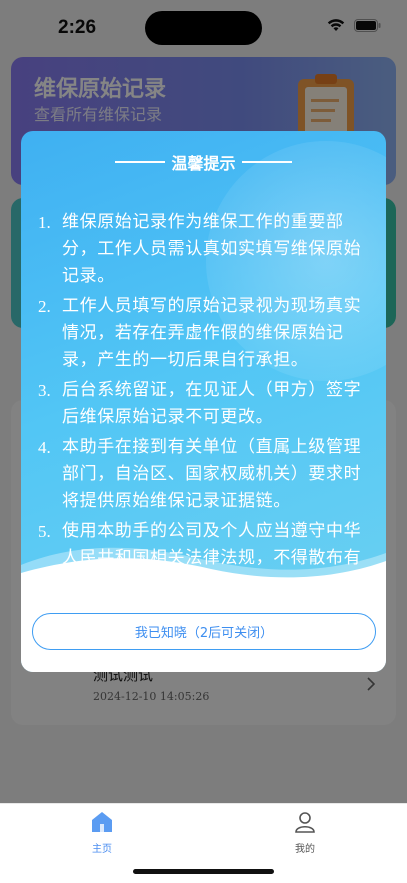 Image resolution: width=407 pixels, height=883 pixels. Describe the element at coordinates (102, 849) in the screenshot. I see `tab-home-label: 主页` at that location.